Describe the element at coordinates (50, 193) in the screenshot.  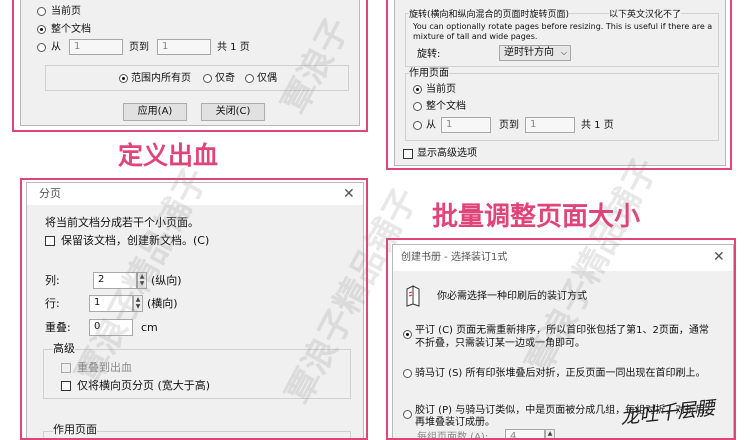
I see `dialog-title: 分页` at that location.